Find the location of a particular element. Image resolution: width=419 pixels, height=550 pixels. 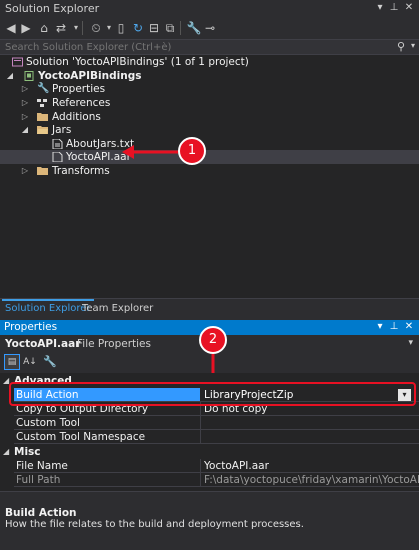

tree-item-label: Additions is located at coordinates (76, 117).